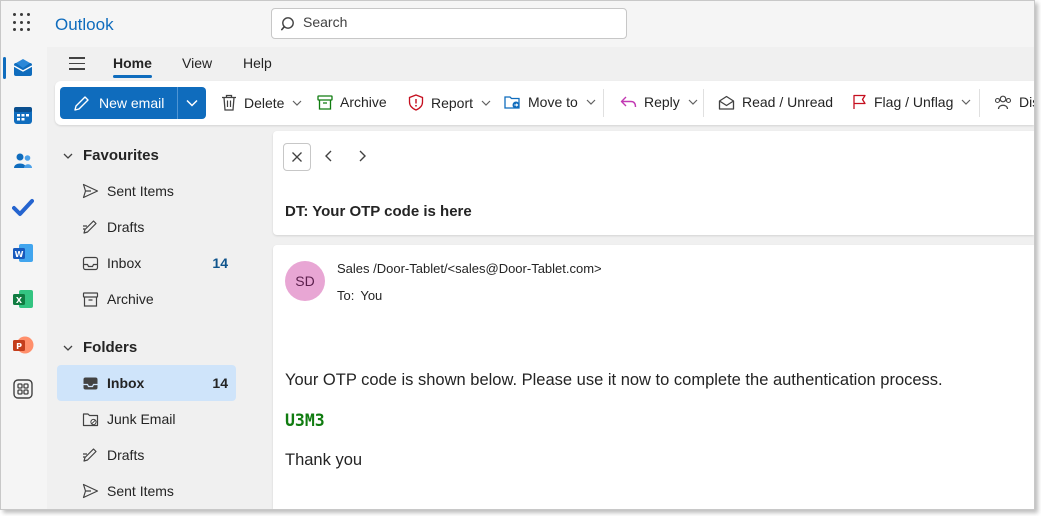 The height and width of the screenshot is (516, 1041). What do you see at coordinates (126, 227) in the screenshot?
I see `folder-label: Drafts` at bounding box center [126, 227].